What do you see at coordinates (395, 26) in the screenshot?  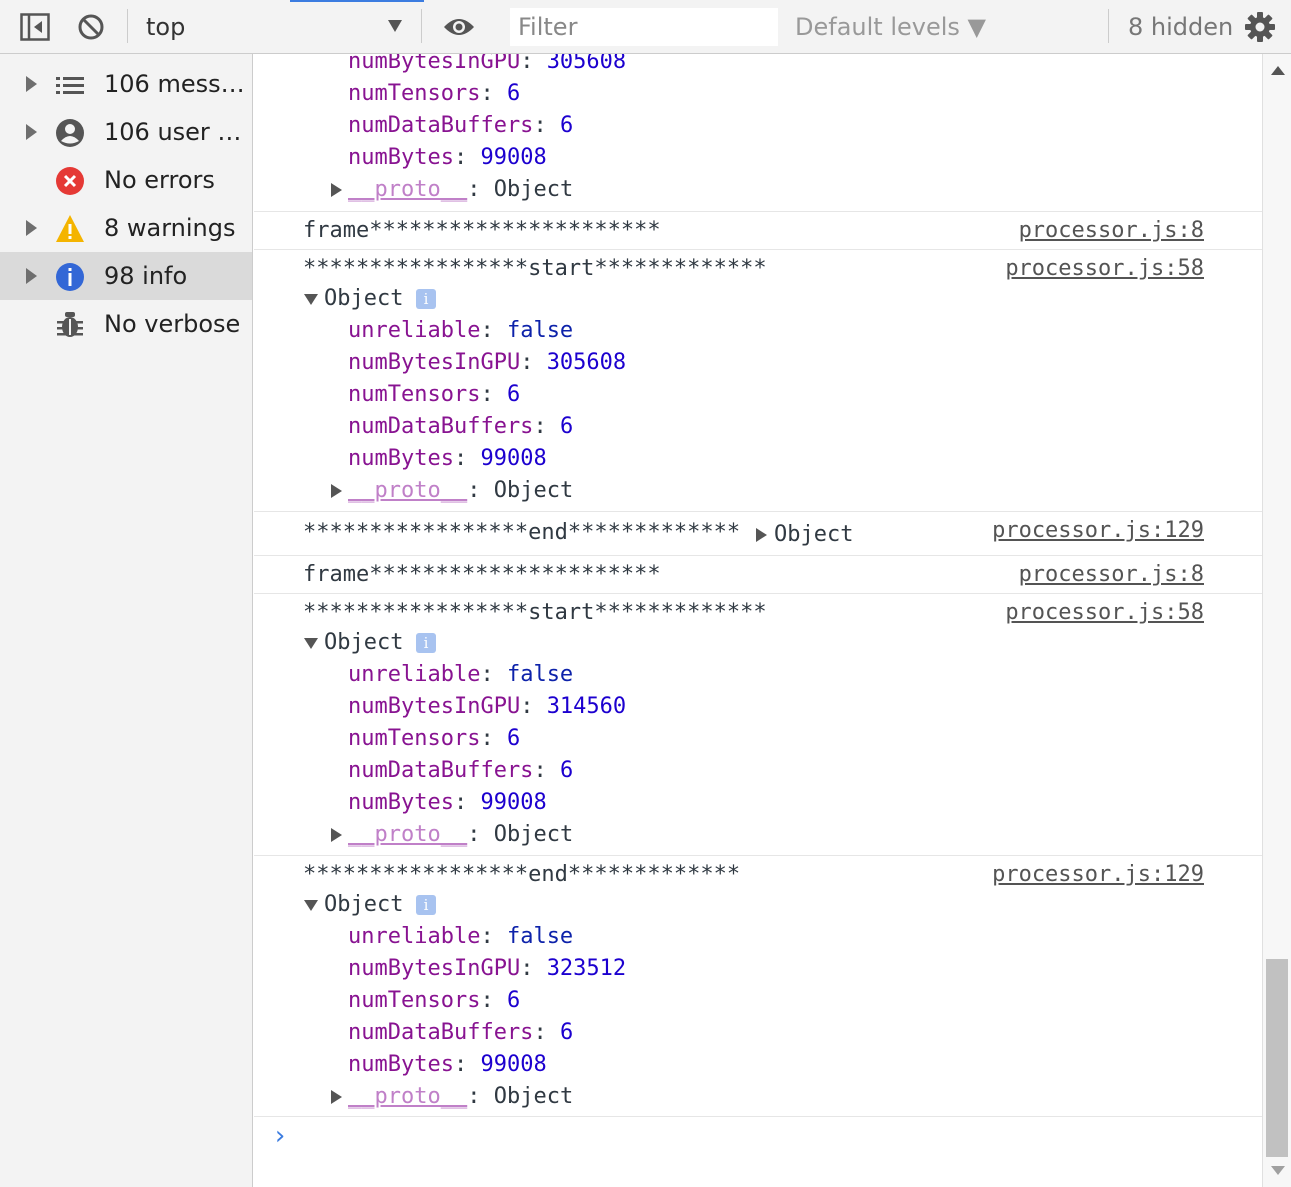 I see `context-dropdown-icon` at bounding box center [395, 26].